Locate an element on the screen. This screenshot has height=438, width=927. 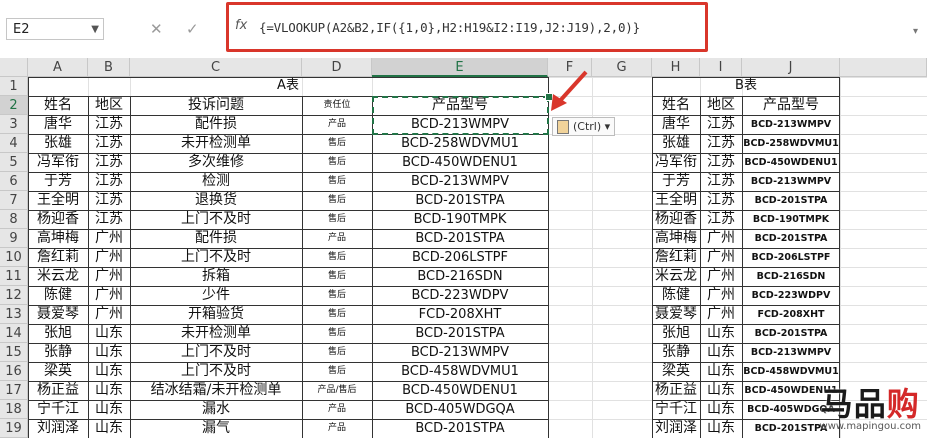
table-b-cell: BCD-223WDPV is located at coordinates (791, 295).